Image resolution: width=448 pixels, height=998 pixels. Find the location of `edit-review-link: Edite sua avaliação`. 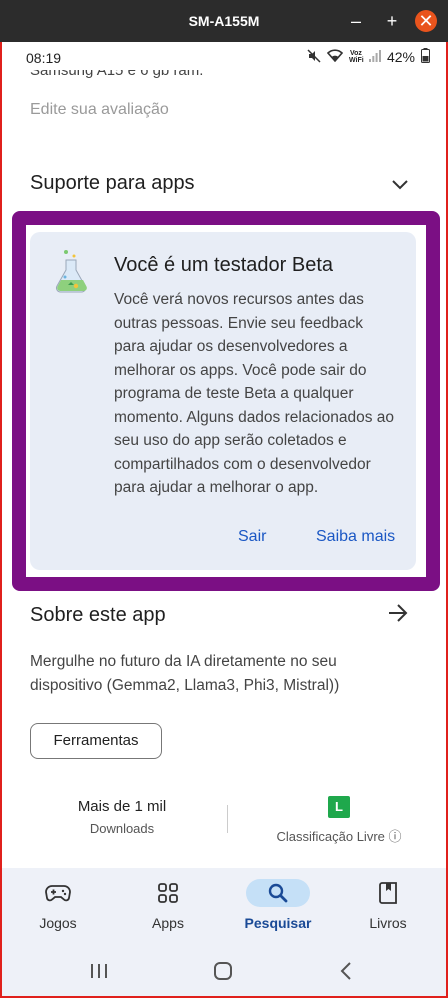

edit-review-link: Edite sua avaliação is located at coordinates (99, 110).